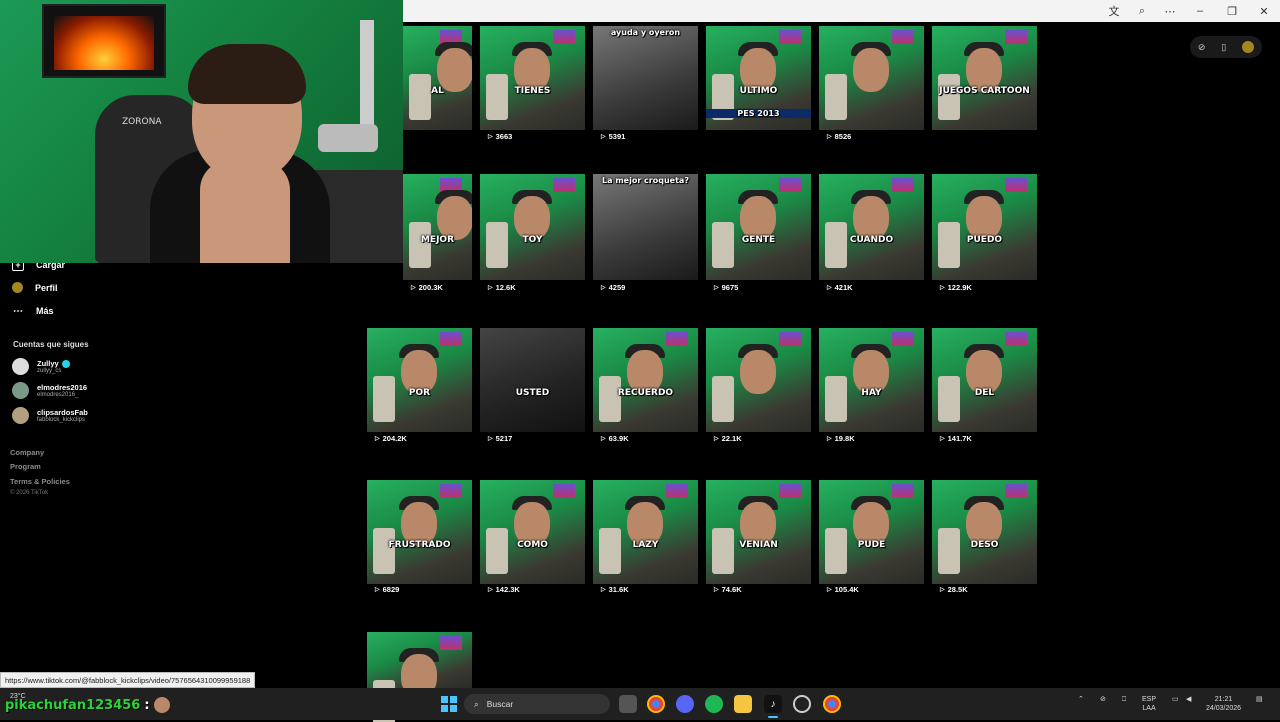 Image resolution: width=1280 pixels, height=722 pixels. Describe the element at coordinates (449, 704) in the screenshot. I see `windows-start-icon` at that location.